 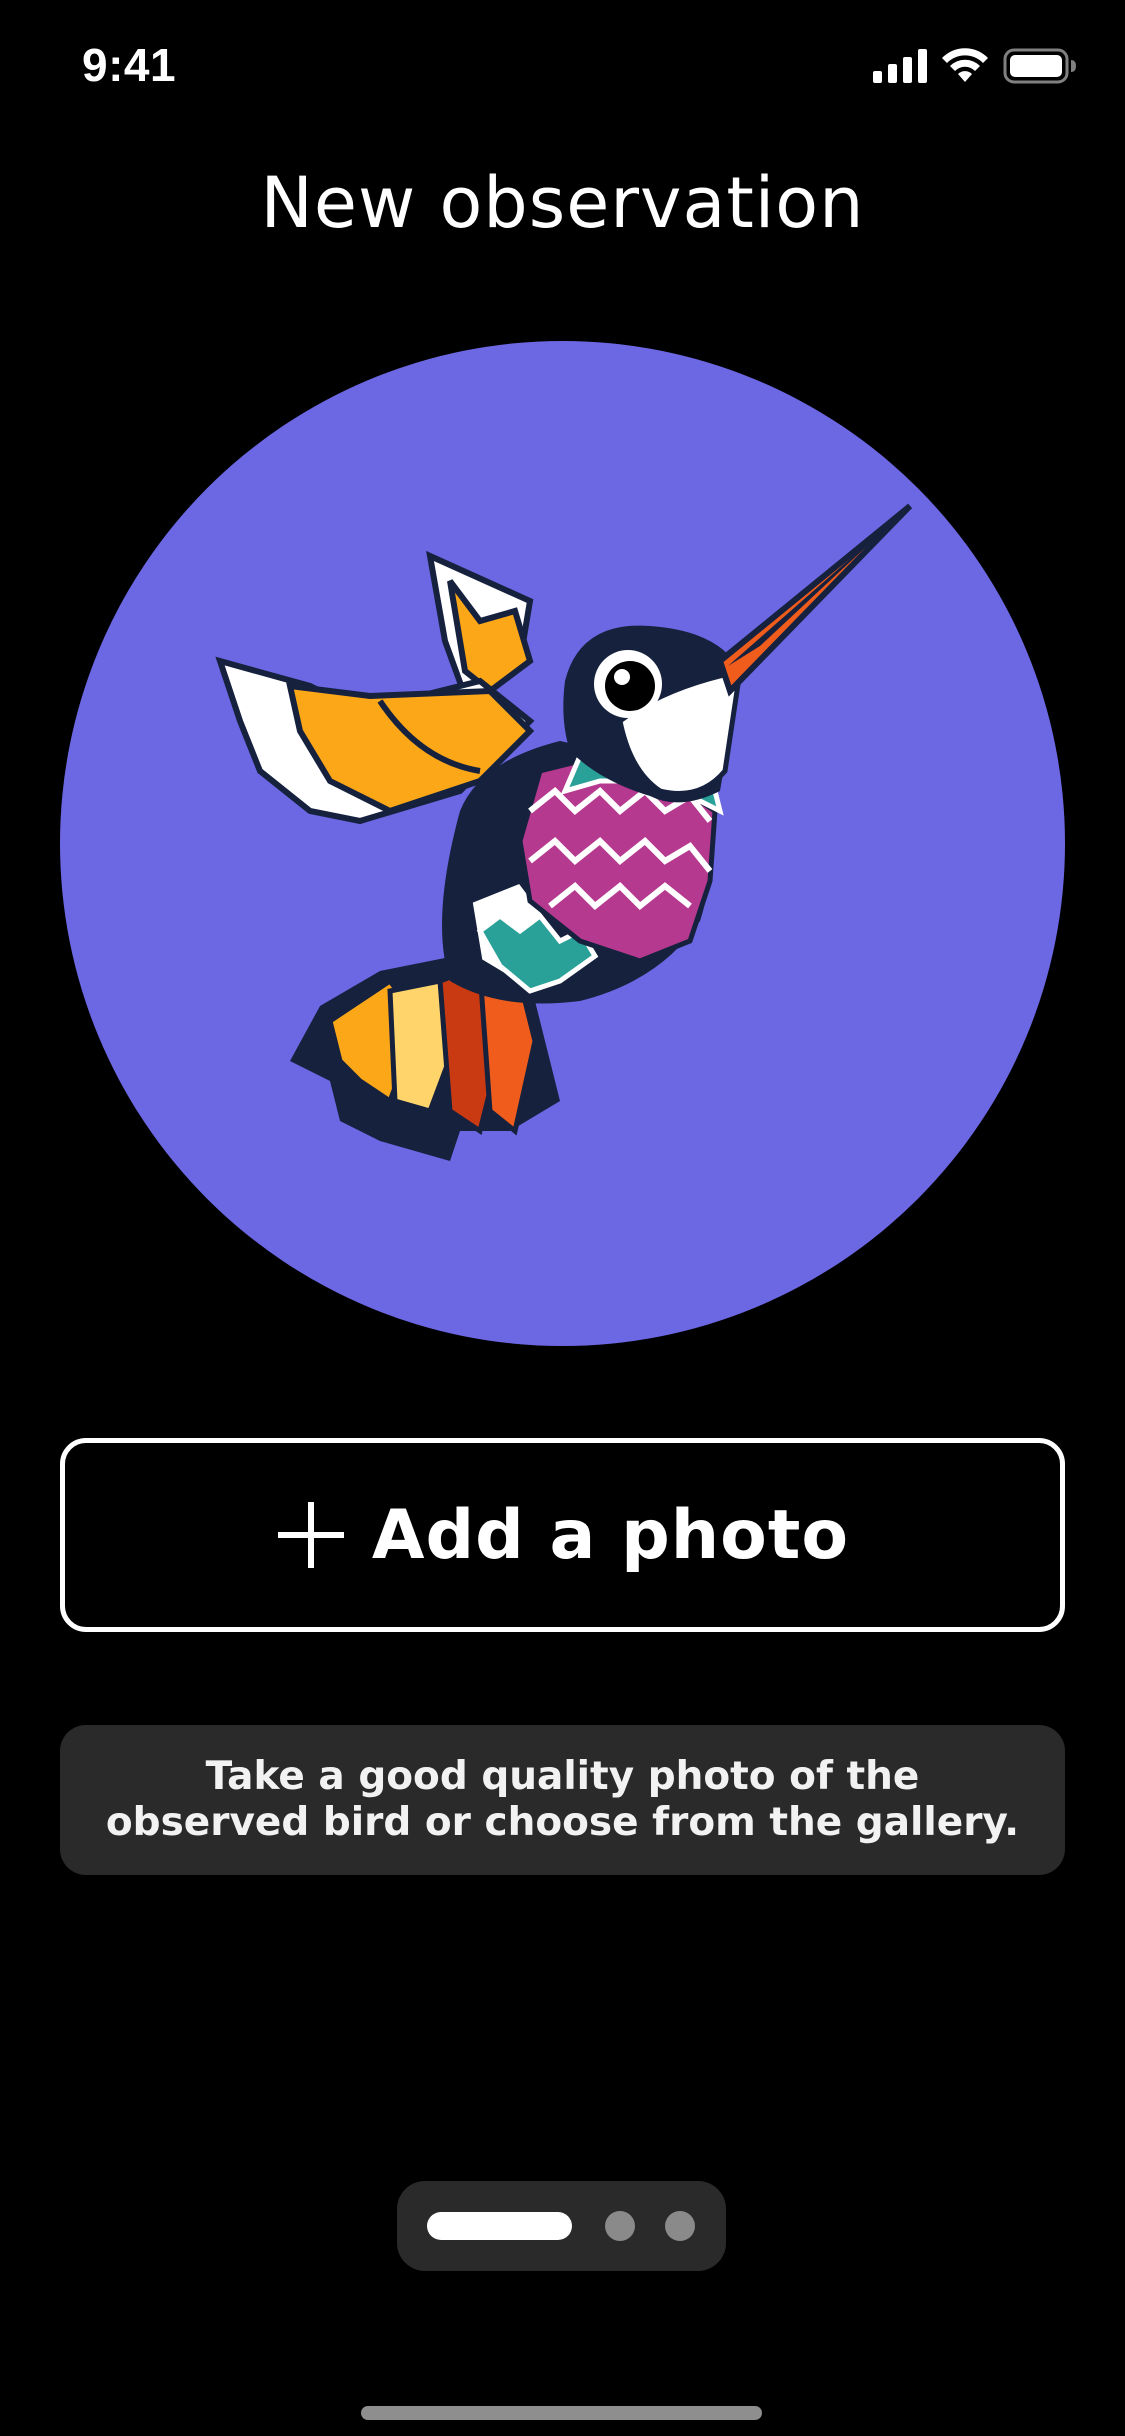 What do you see at coordinates (738, 653) in the screenshot?
I see `head` at bounding box center [738, 653].